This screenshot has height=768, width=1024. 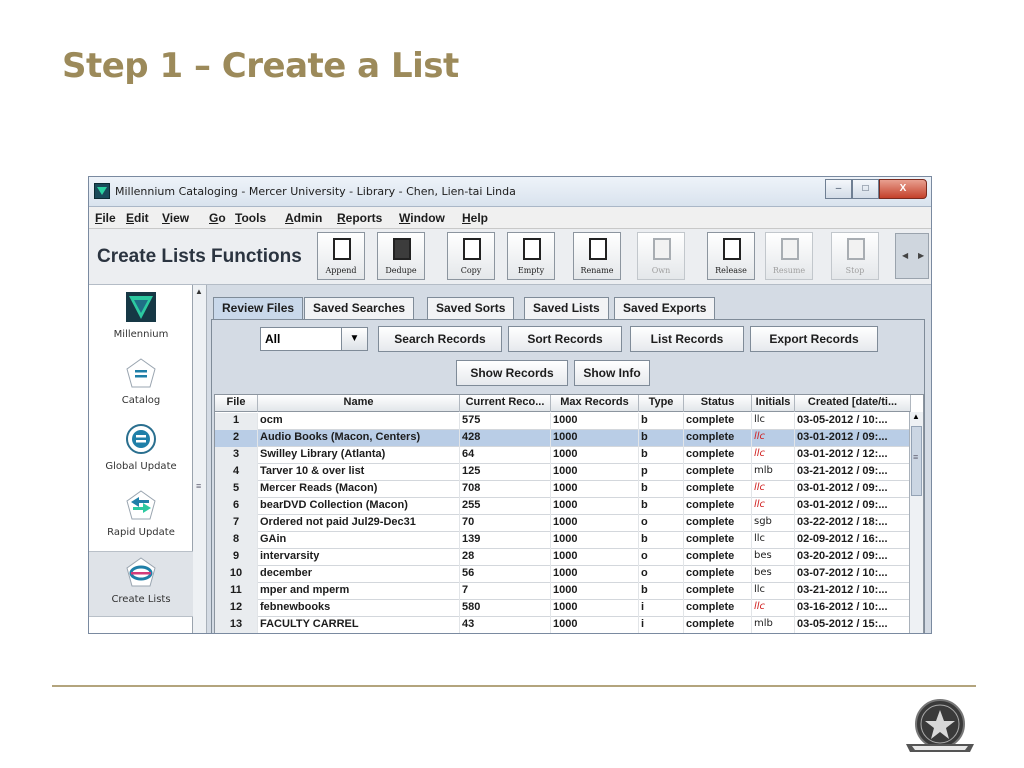 What do you see at coordinates (303, 218) in the screenshot?
I see `menu-admin: Admin` at bounding box center [303, 218].